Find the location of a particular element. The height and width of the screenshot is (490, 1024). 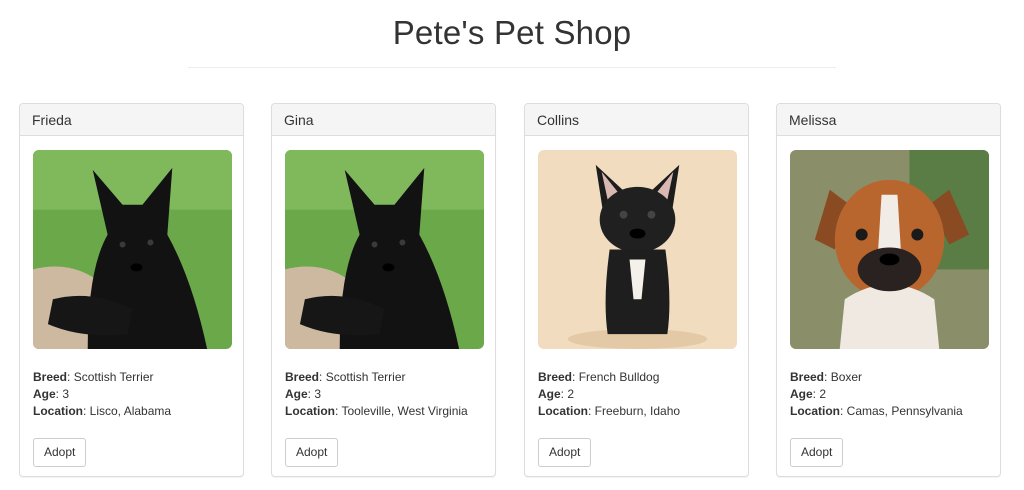

pet-name: Gina is located at coordinates (383, 120).